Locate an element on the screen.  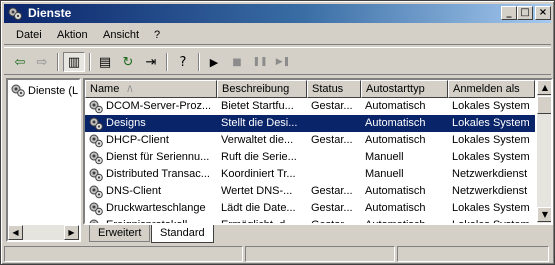
cell-name: DHCP-Client is located at coordinates (137, 140).